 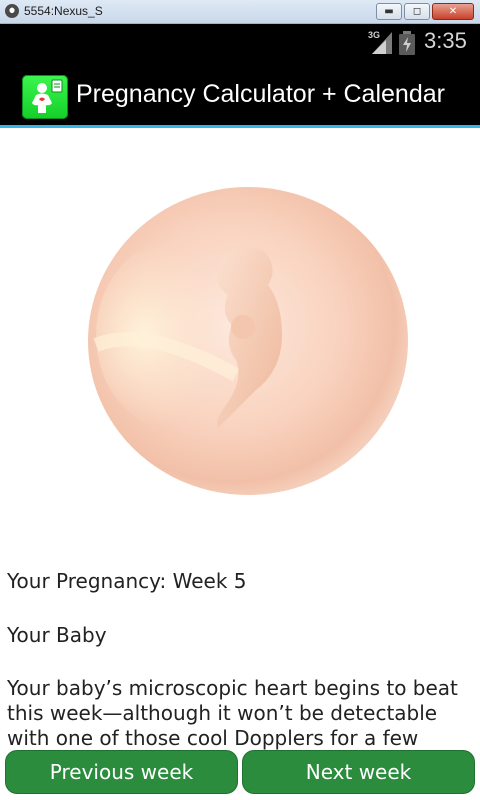 What do you see at coordinates (358, 772) in the screenshot?
I see `next-week-button: Next week` at bounding box center [358, 772].